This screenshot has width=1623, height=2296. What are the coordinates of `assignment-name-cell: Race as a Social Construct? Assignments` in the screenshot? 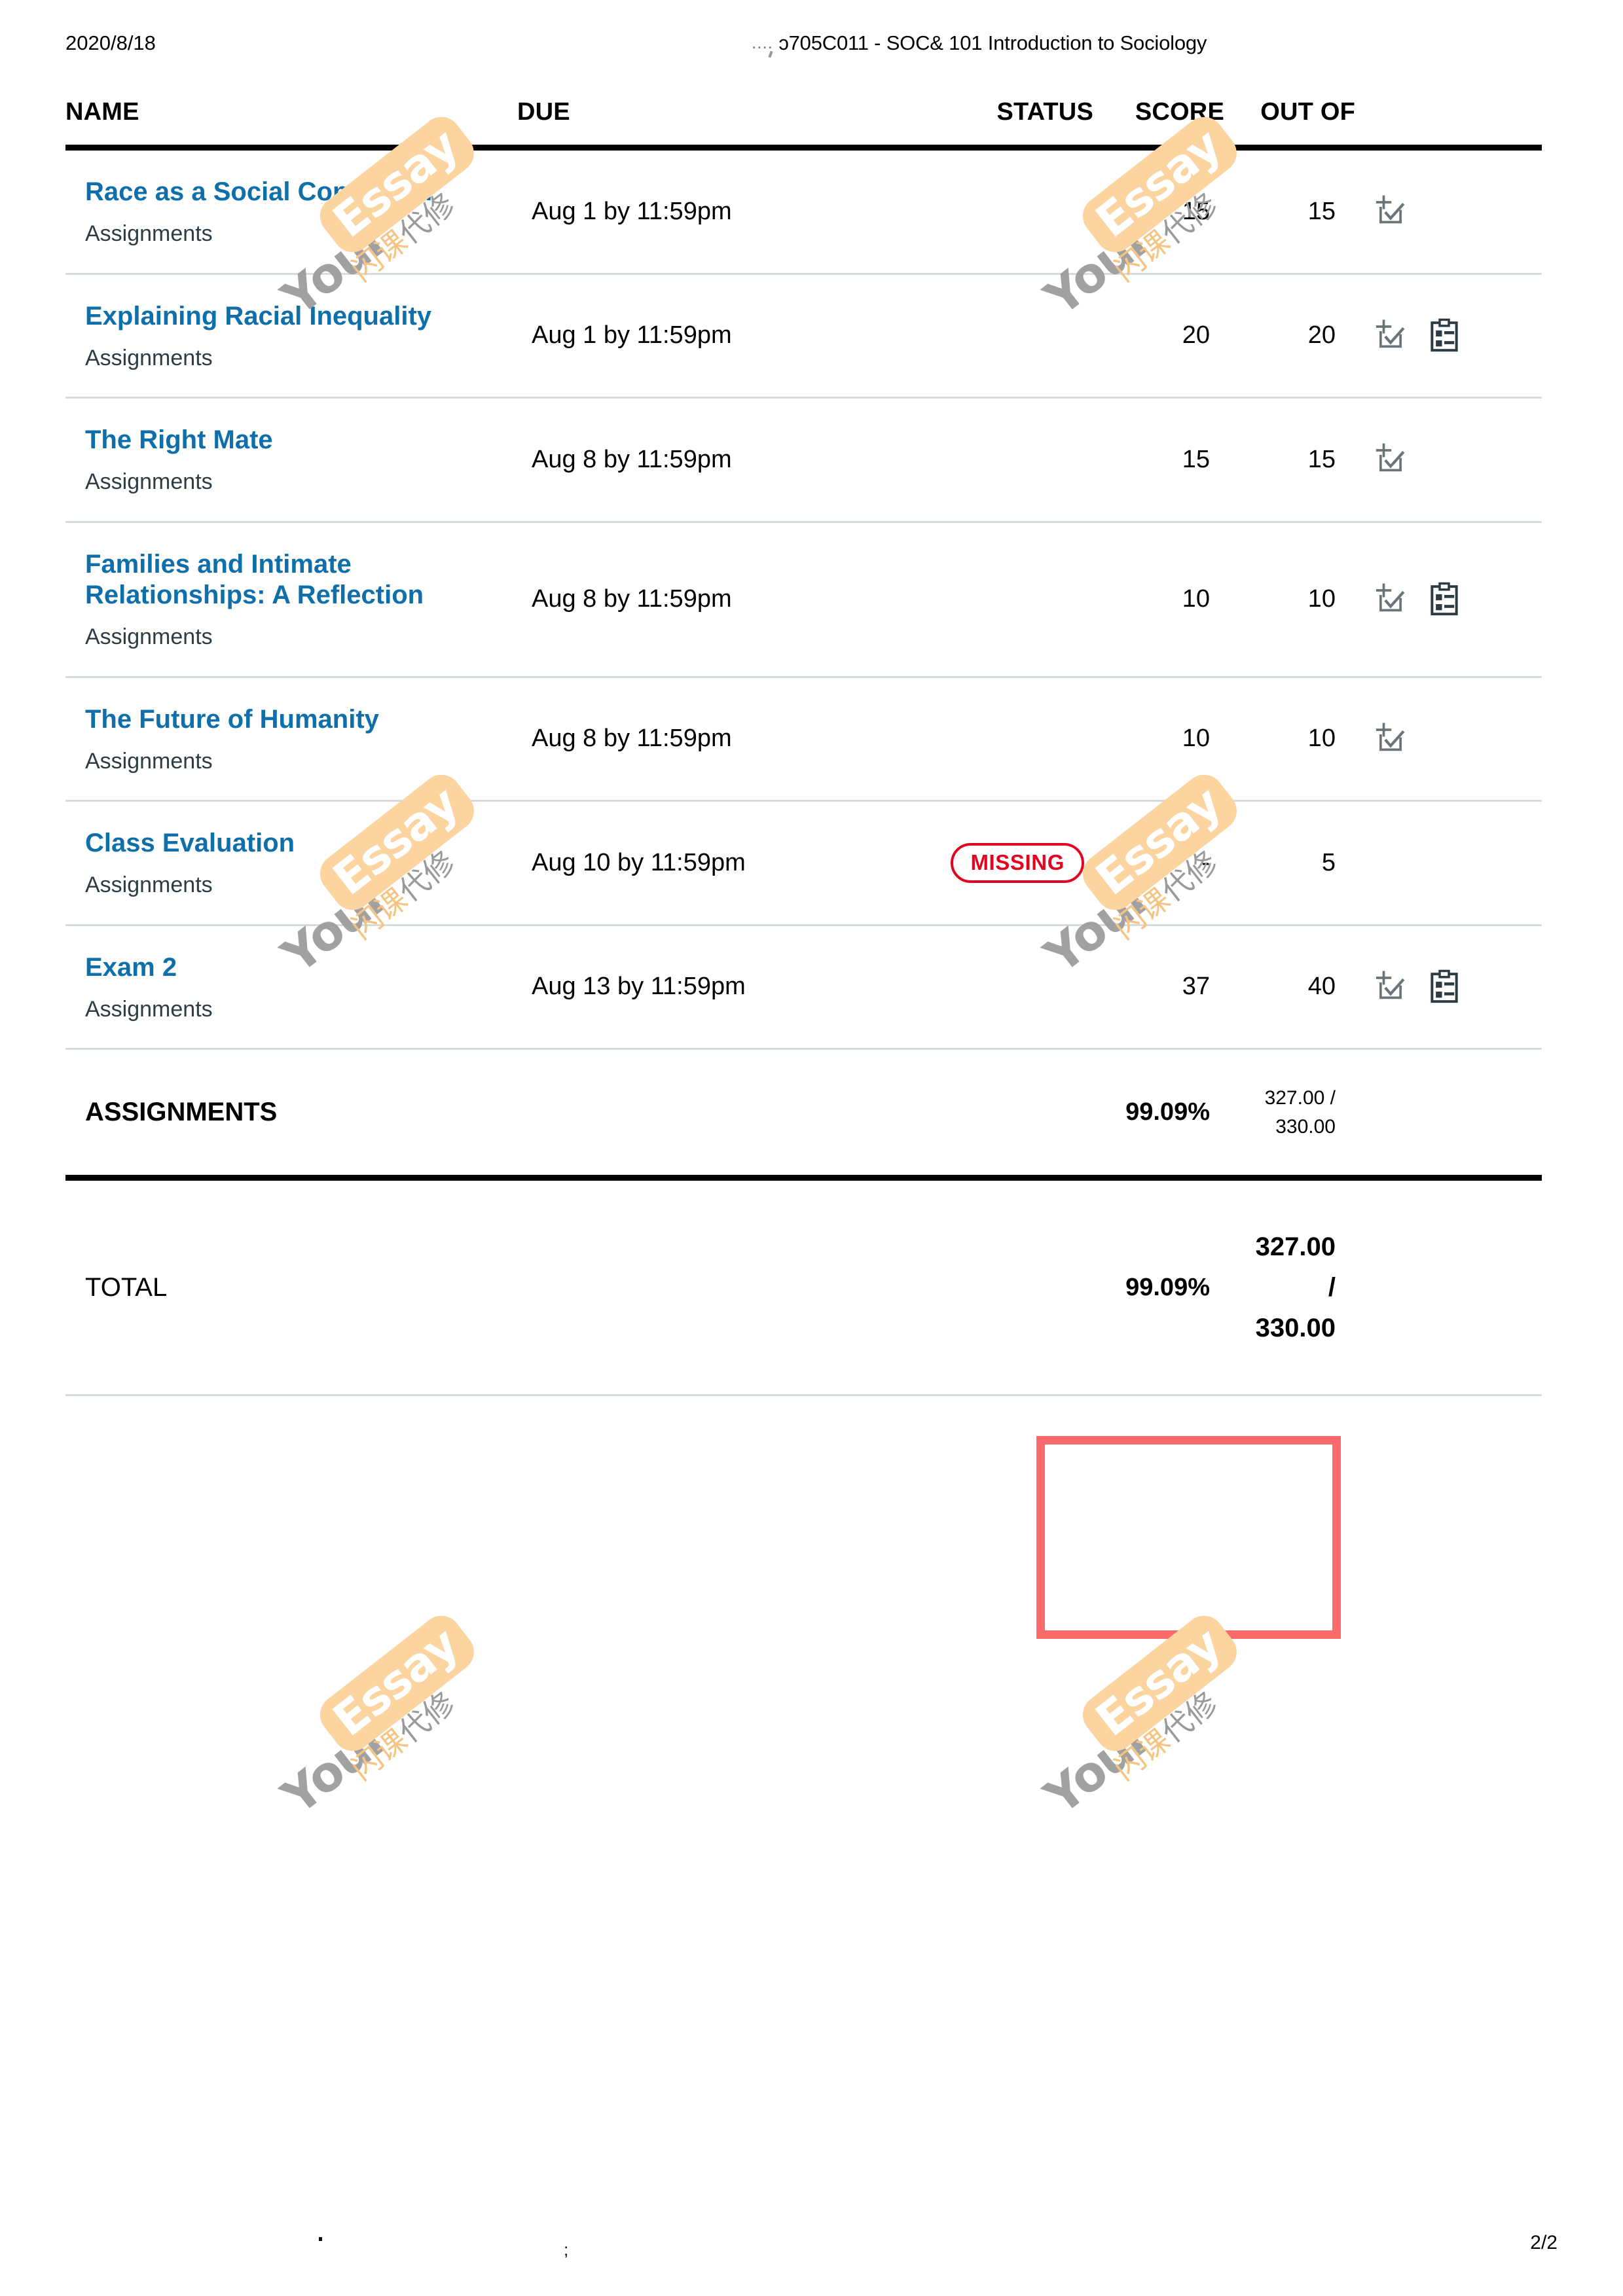 It's located at (291, 211).